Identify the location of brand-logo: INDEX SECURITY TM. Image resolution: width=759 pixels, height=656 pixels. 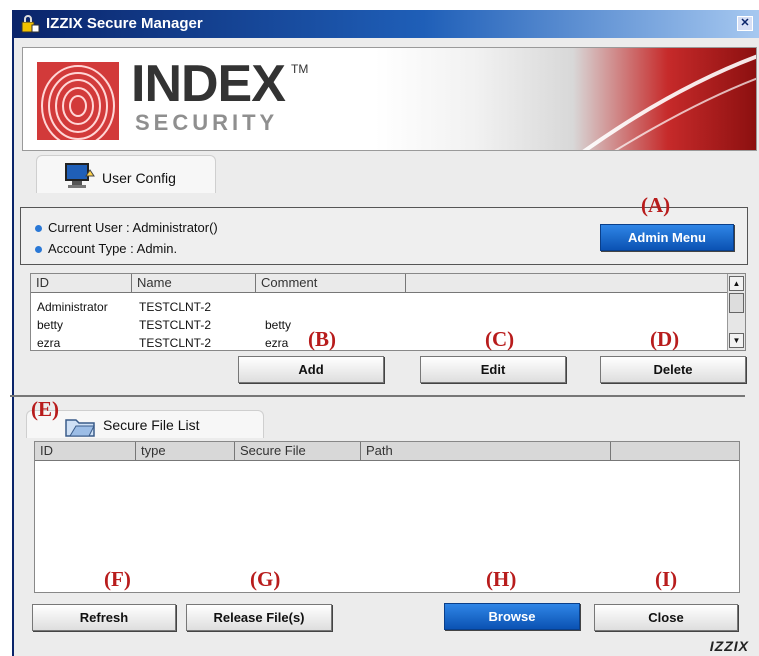
(219, 95).